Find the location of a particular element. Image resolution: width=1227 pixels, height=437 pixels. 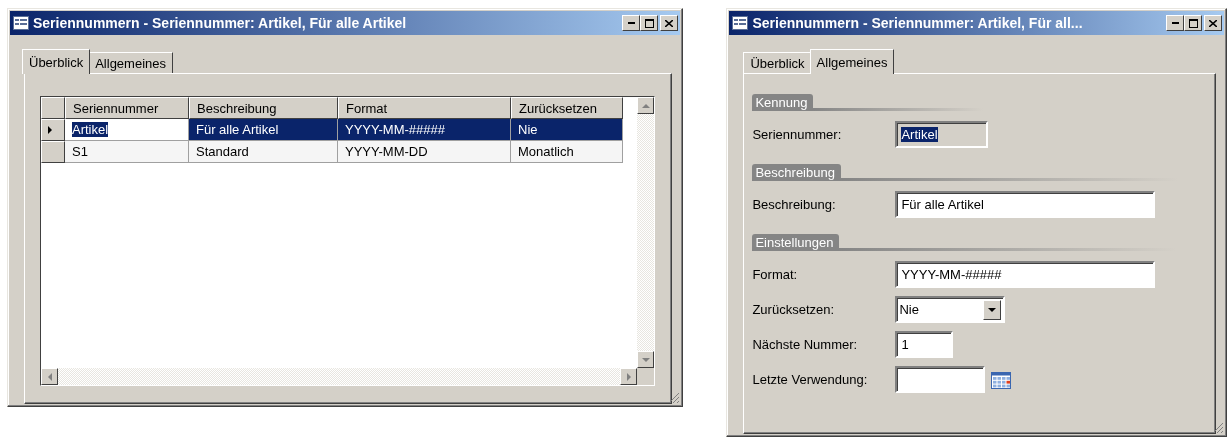

table-cell: YYYY-MM-DD is located at coordinates (424, 152).